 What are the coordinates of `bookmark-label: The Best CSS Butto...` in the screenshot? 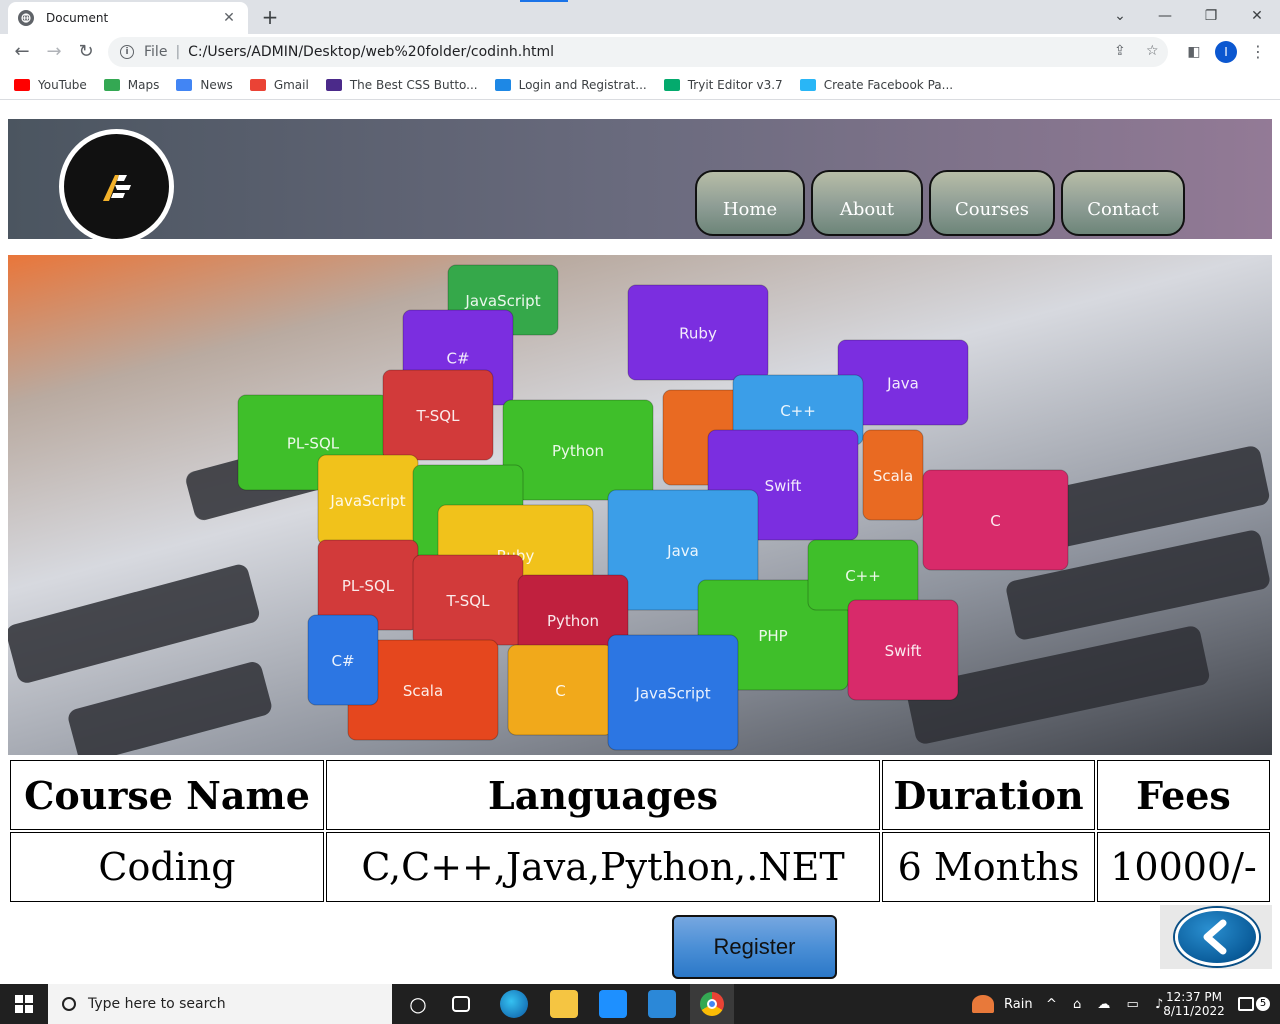 It's located at (413, 84).